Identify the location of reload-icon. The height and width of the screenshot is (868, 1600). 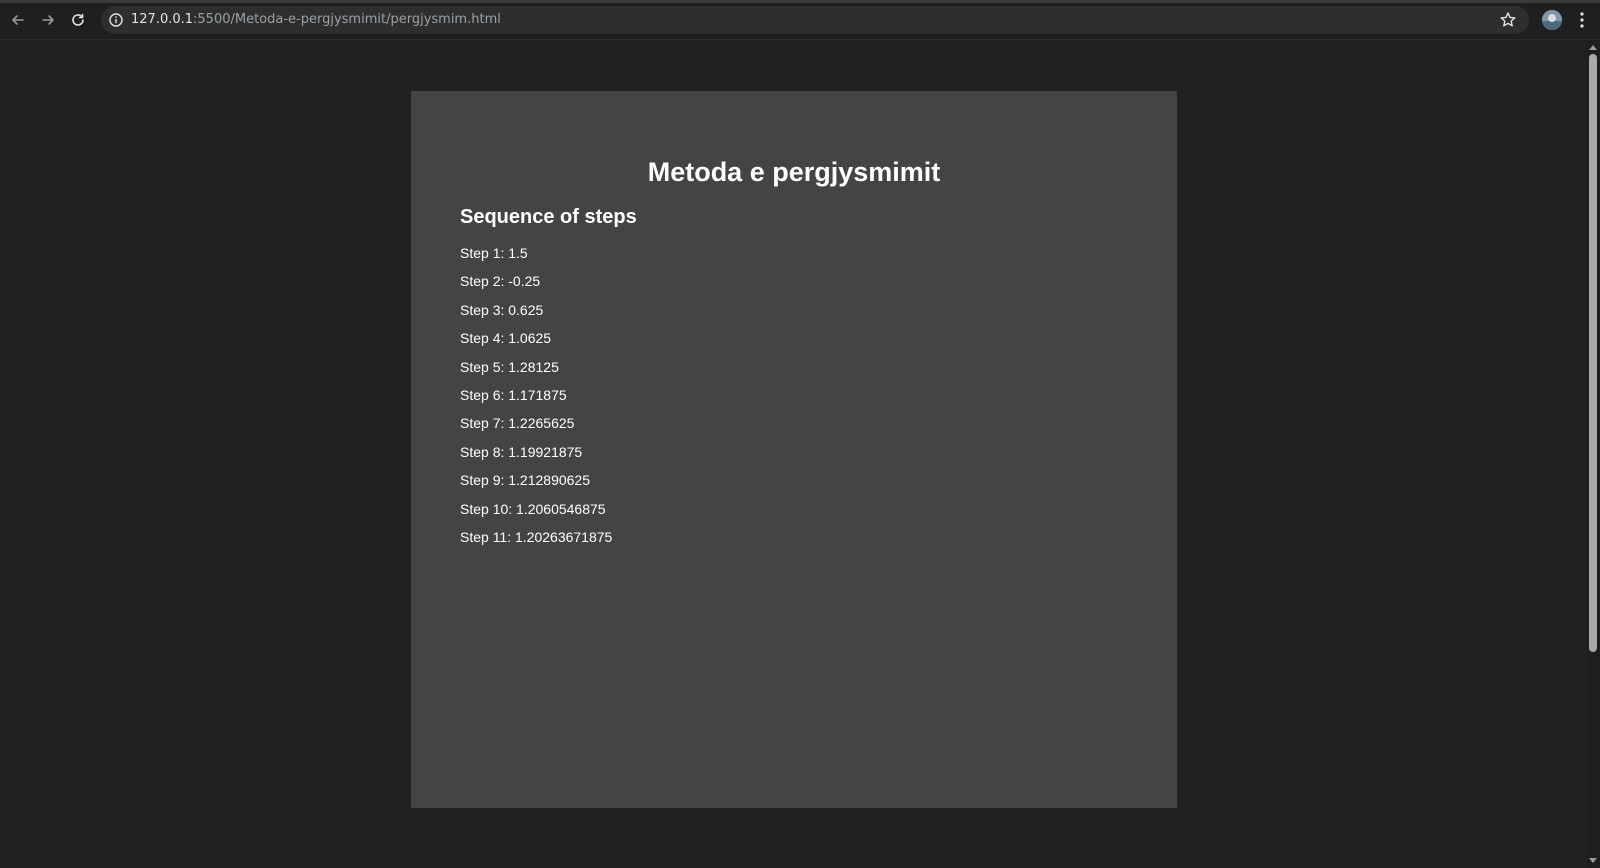
(78, 19).